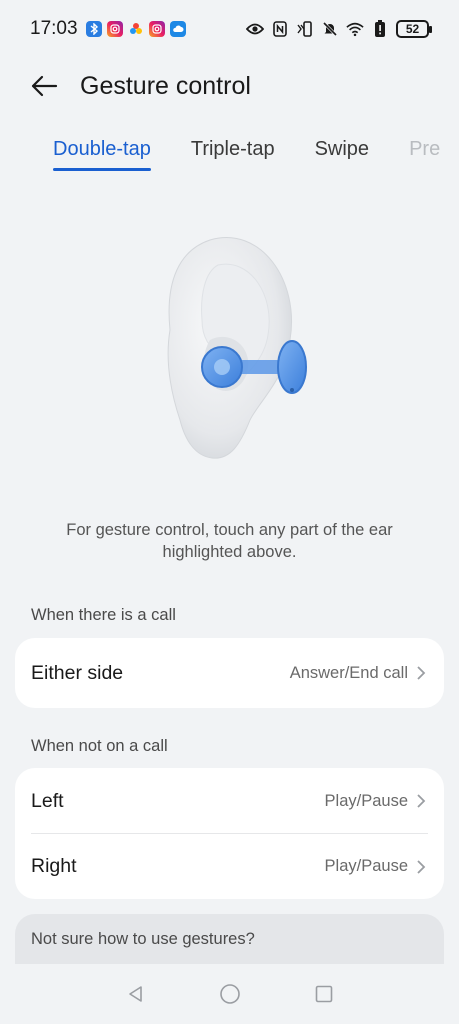 The image size is (459, 1024). I want to click on wifi-icon, so click(355, 29).